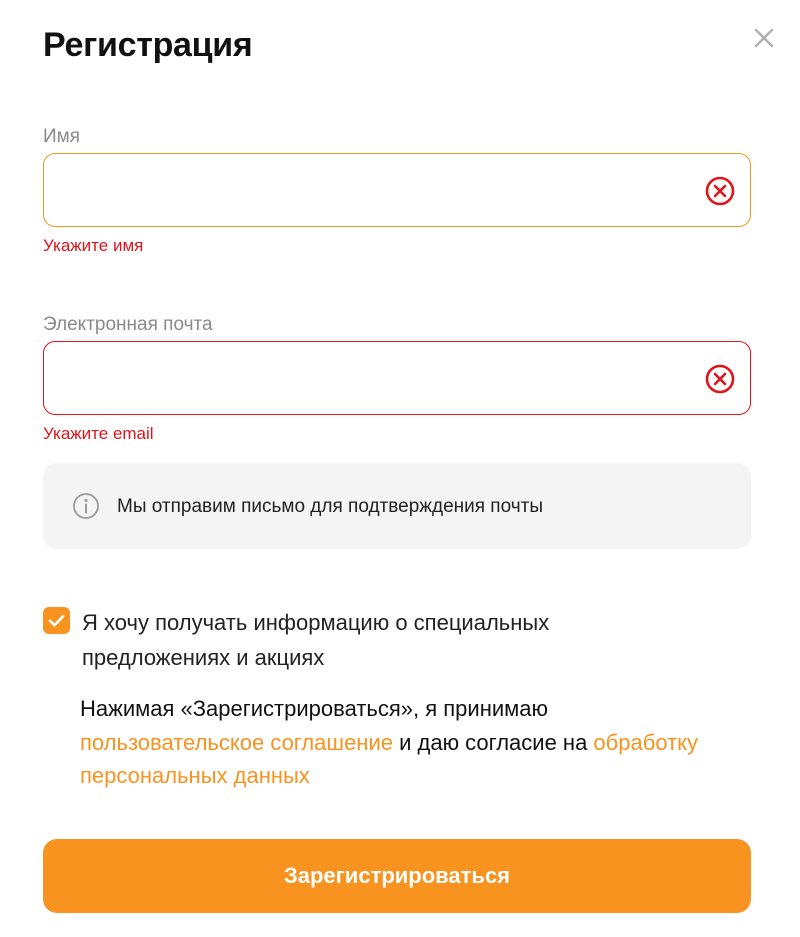  I want to click on dialog-title: Регистрация, so click(148, 45).